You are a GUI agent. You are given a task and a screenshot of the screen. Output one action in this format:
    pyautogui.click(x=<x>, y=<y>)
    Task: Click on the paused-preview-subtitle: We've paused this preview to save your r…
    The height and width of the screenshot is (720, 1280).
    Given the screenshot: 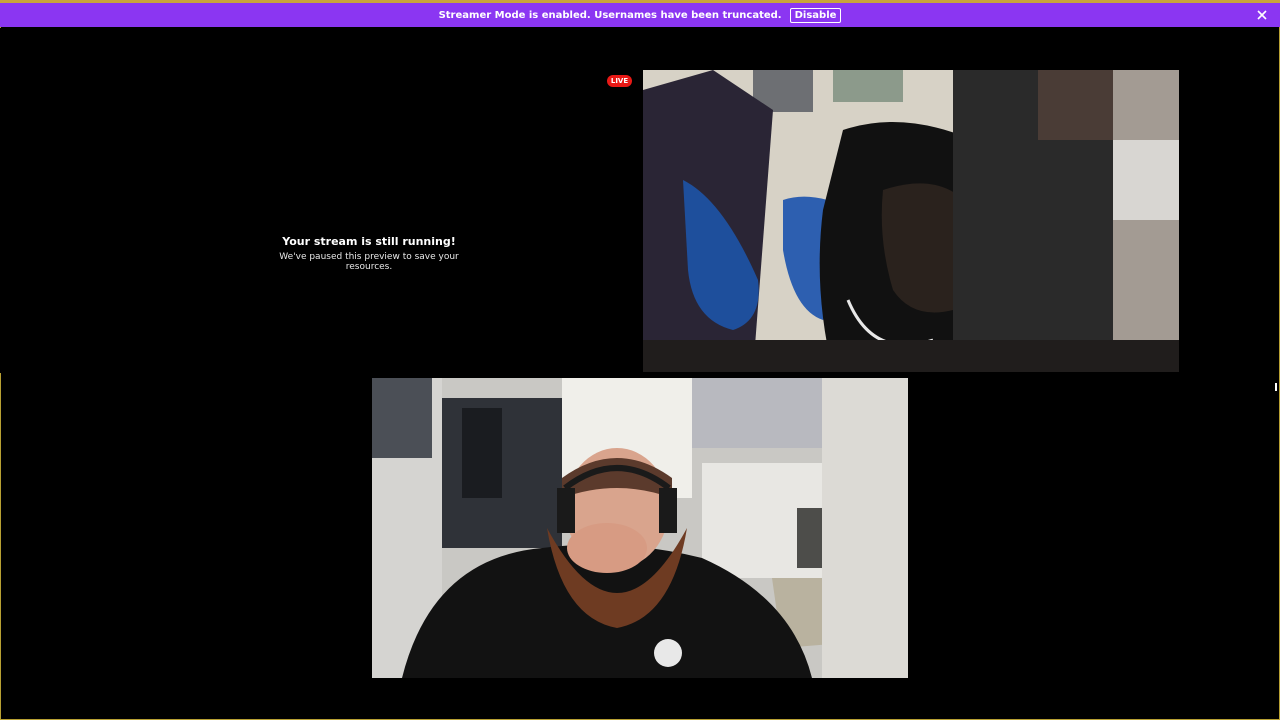 What is the action you would take?
    pyautogui.click(x=369, y=262)
    